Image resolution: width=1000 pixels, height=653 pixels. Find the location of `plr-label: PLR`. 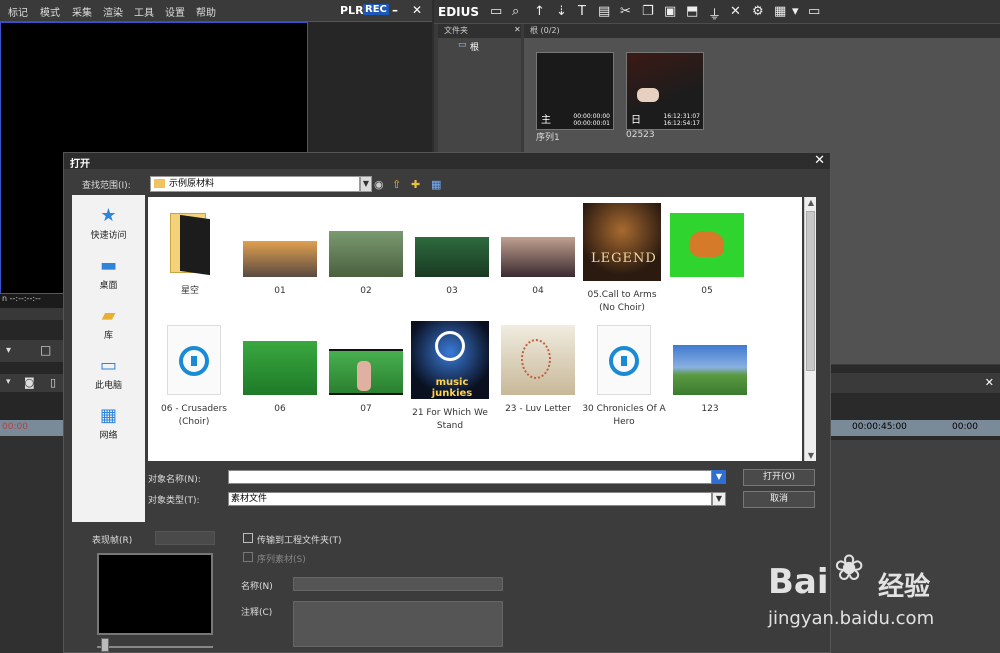

plr-label: PLR is located at coordinates (352, 10).